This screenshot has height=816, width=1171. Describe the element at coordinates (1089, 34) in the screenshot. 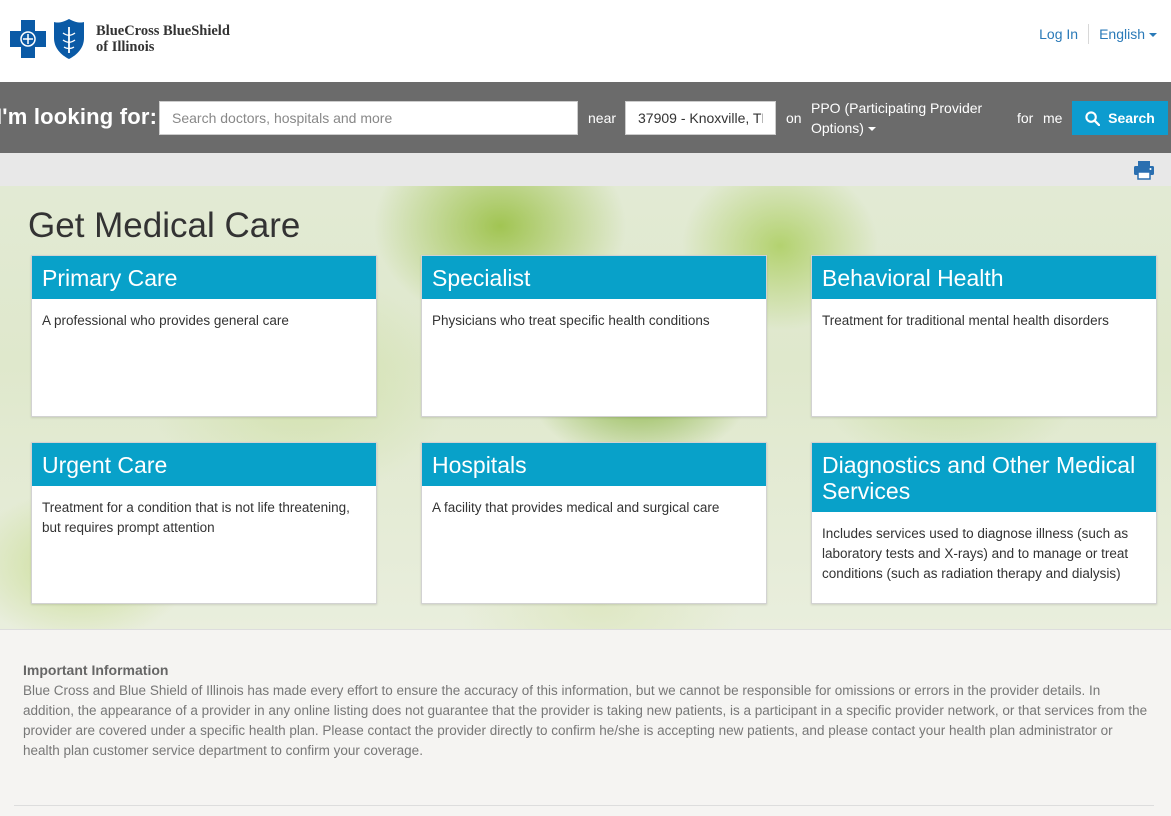

I see `header-divider` at that location.